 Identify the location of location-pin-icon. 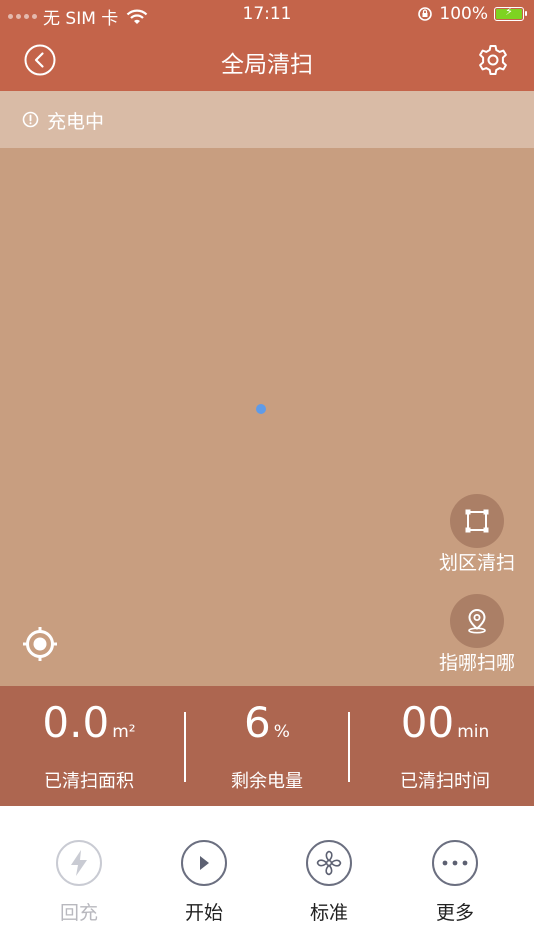
(477, 621).